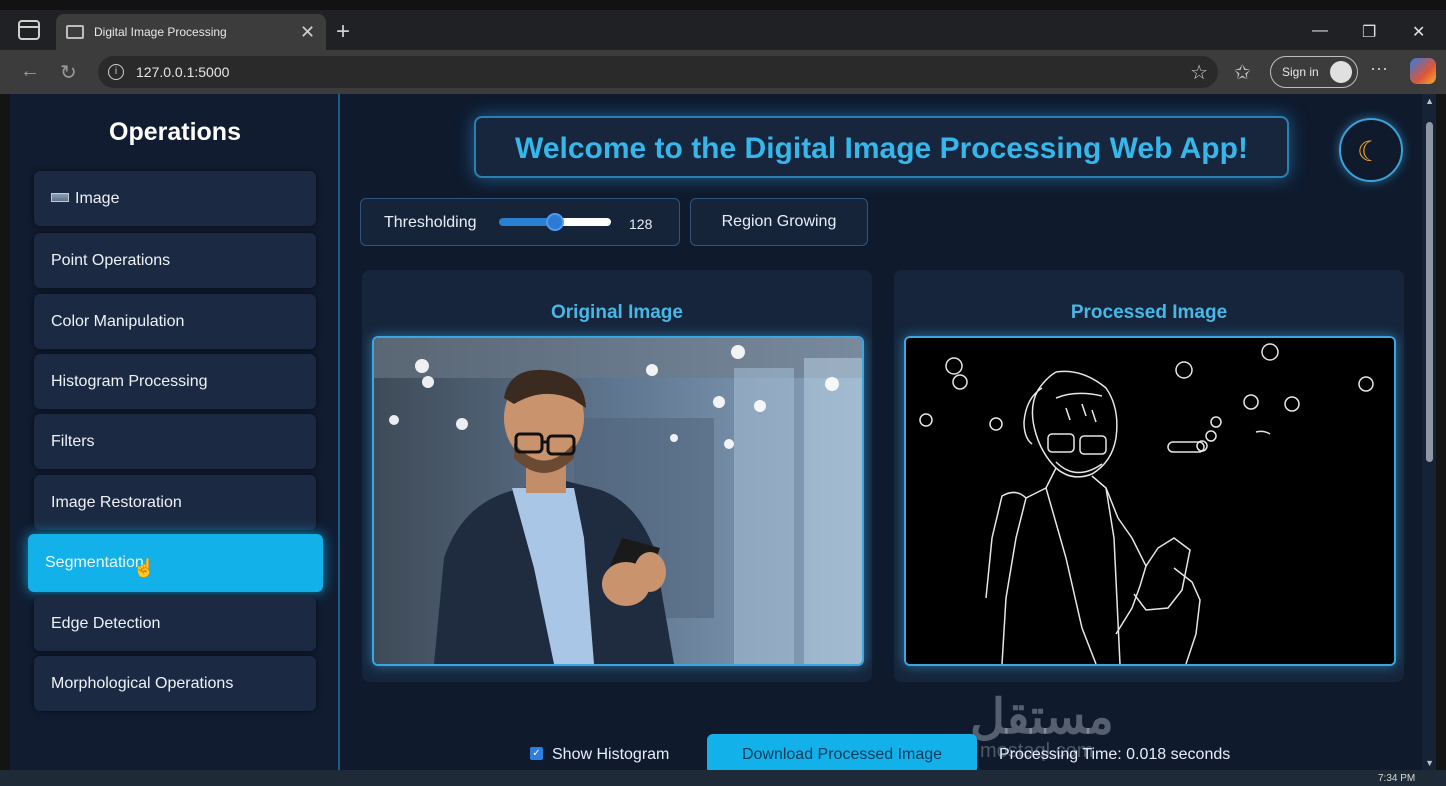  What do you see at coordinates (160, 32) in the screenshot?
I see `tab-title: Digital Image Processing` at bounding box center [160, 32].